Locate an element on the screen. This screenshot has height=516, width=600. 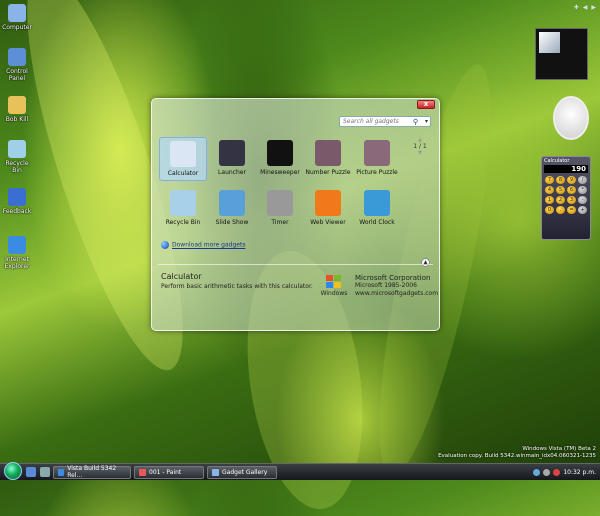
calculator-key: 5 is located at coordinates (560, 190).